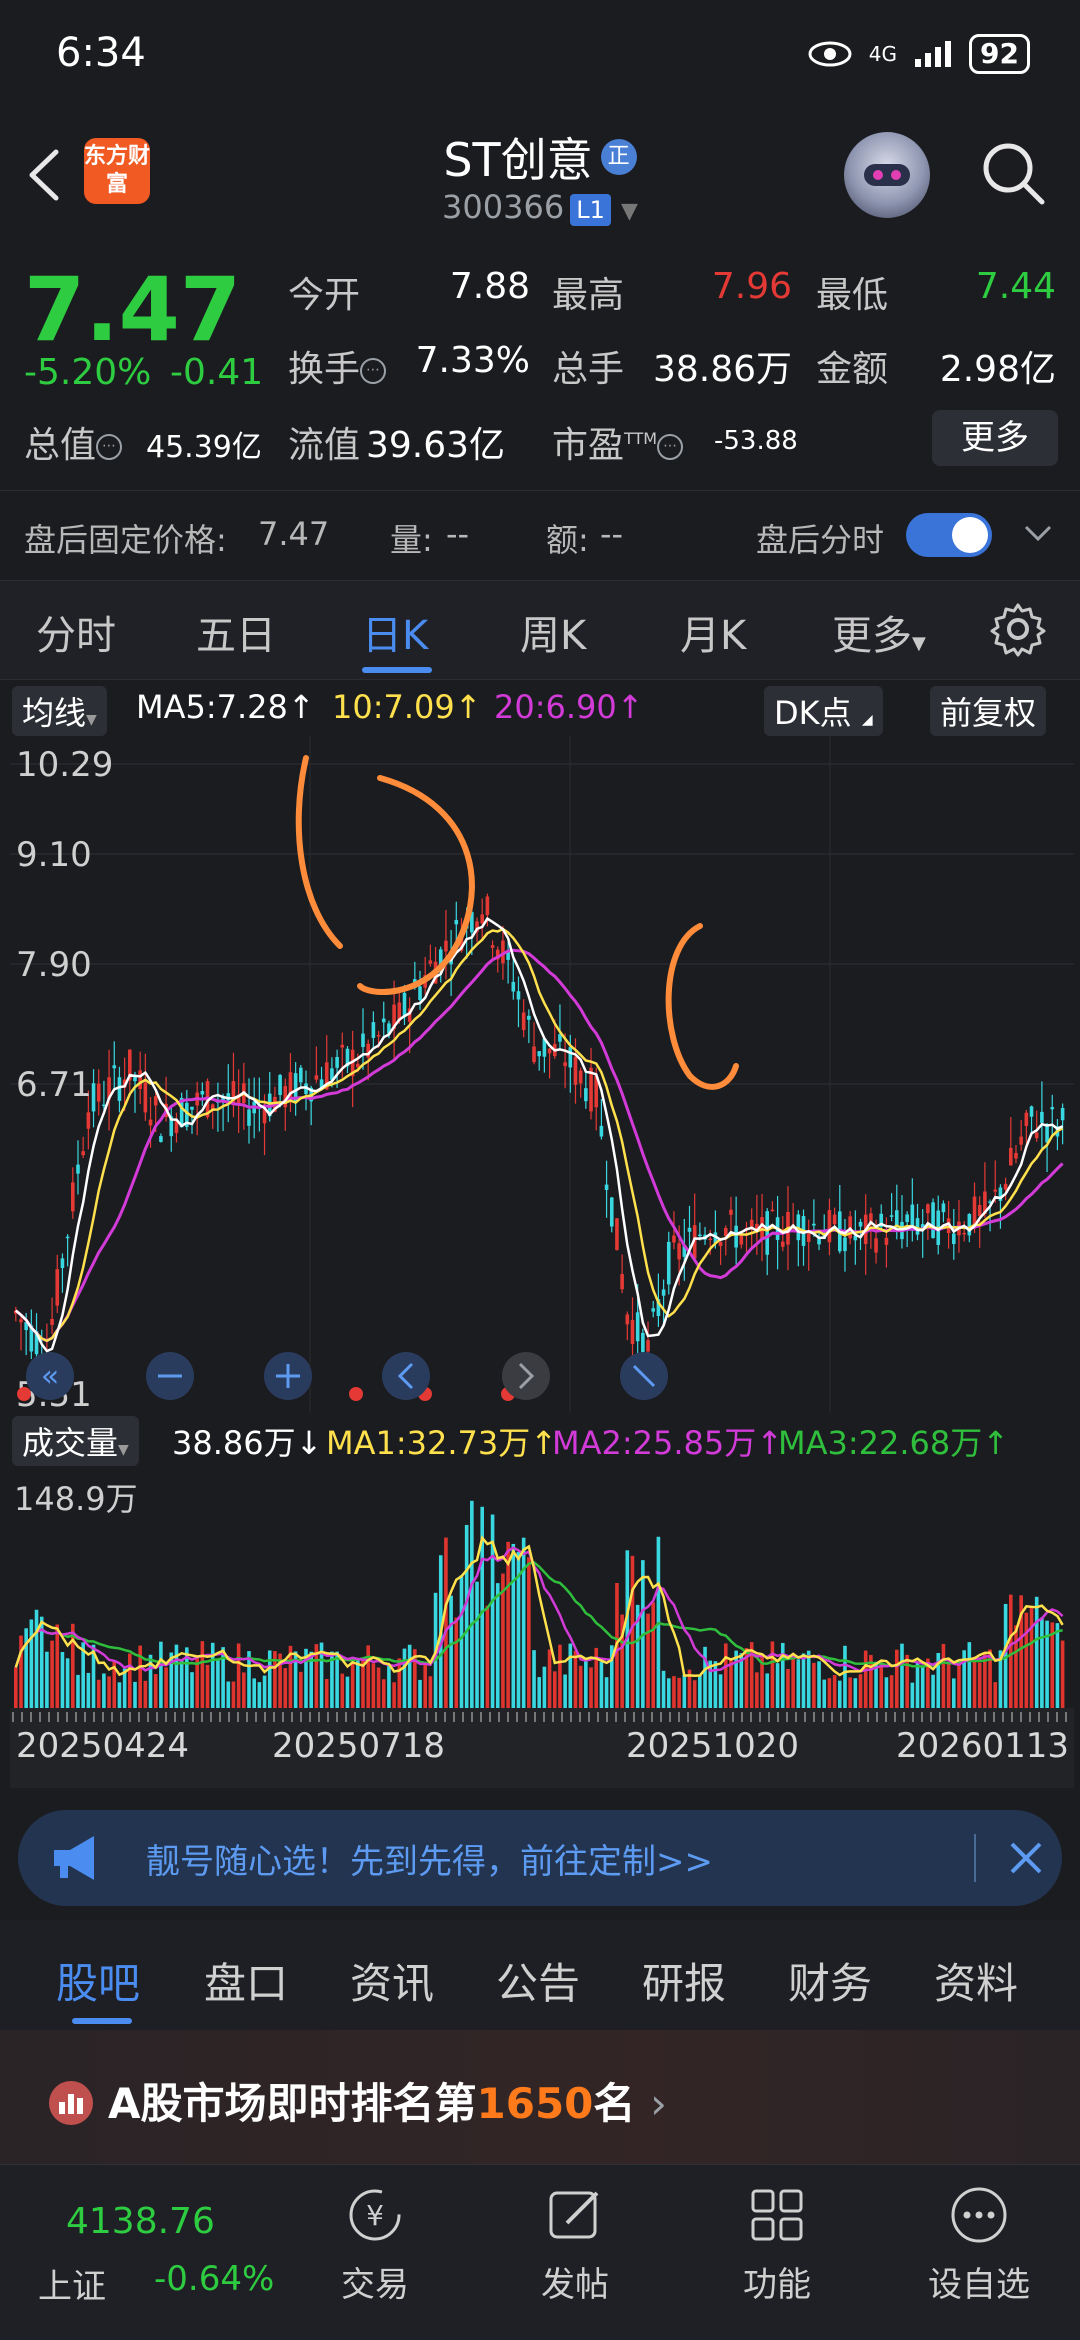  I want to click on dk-point-button: DK点 ◢, so click(823, 711).